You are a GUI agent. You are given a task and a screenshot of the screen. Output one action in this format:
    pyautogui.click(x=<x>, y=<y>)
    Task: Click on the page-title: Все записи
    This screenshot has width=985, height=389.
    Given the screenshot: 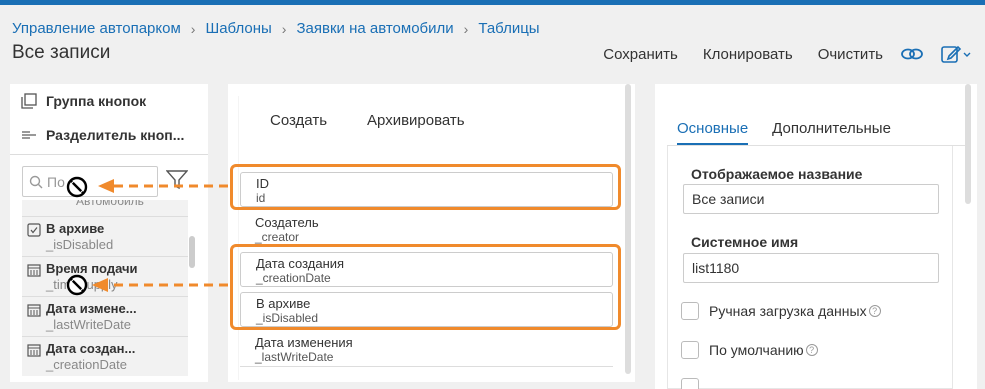 What is the action you would take?
    pyautogui.click(x=61, y=52)
    